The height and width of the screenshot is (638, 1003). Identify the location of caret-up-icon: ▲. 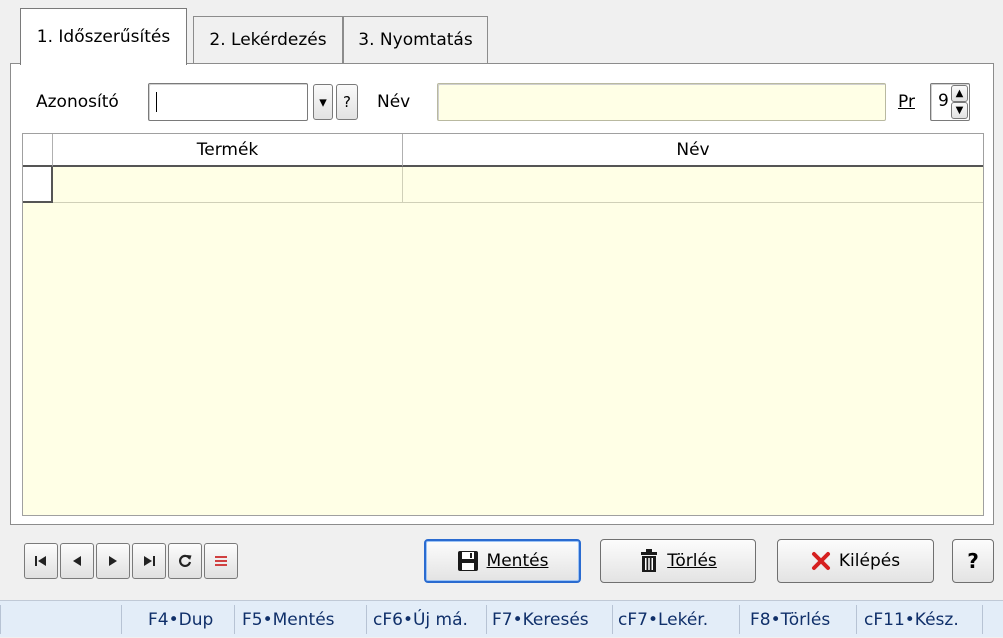
(959, 93).